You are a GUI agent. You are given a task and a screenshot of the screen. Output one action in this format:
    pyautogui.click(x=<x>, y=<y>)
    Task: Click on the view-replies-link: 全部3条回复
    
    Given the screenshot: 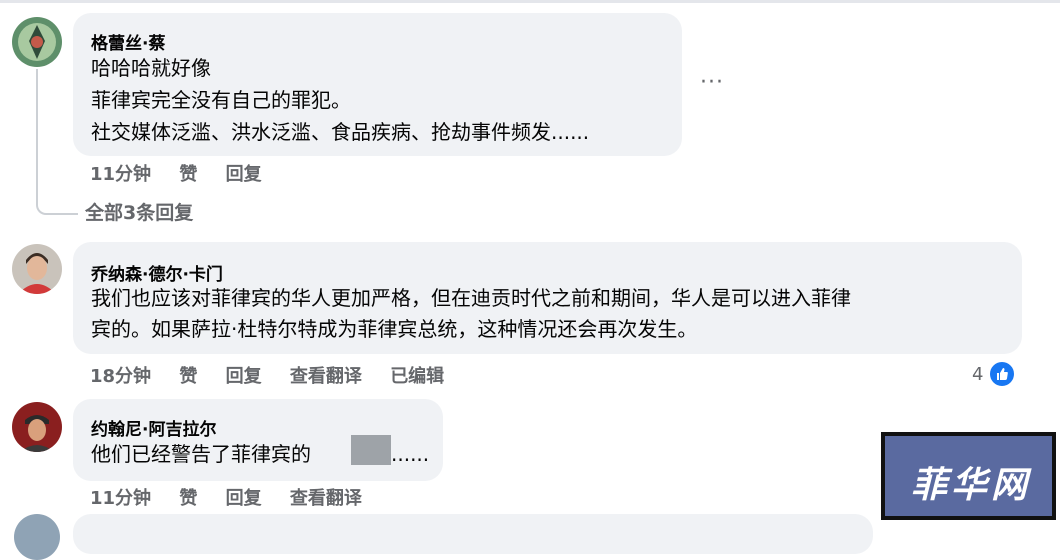 What is the action you would take?
    pyautogui.click(x=139, y=211)
    